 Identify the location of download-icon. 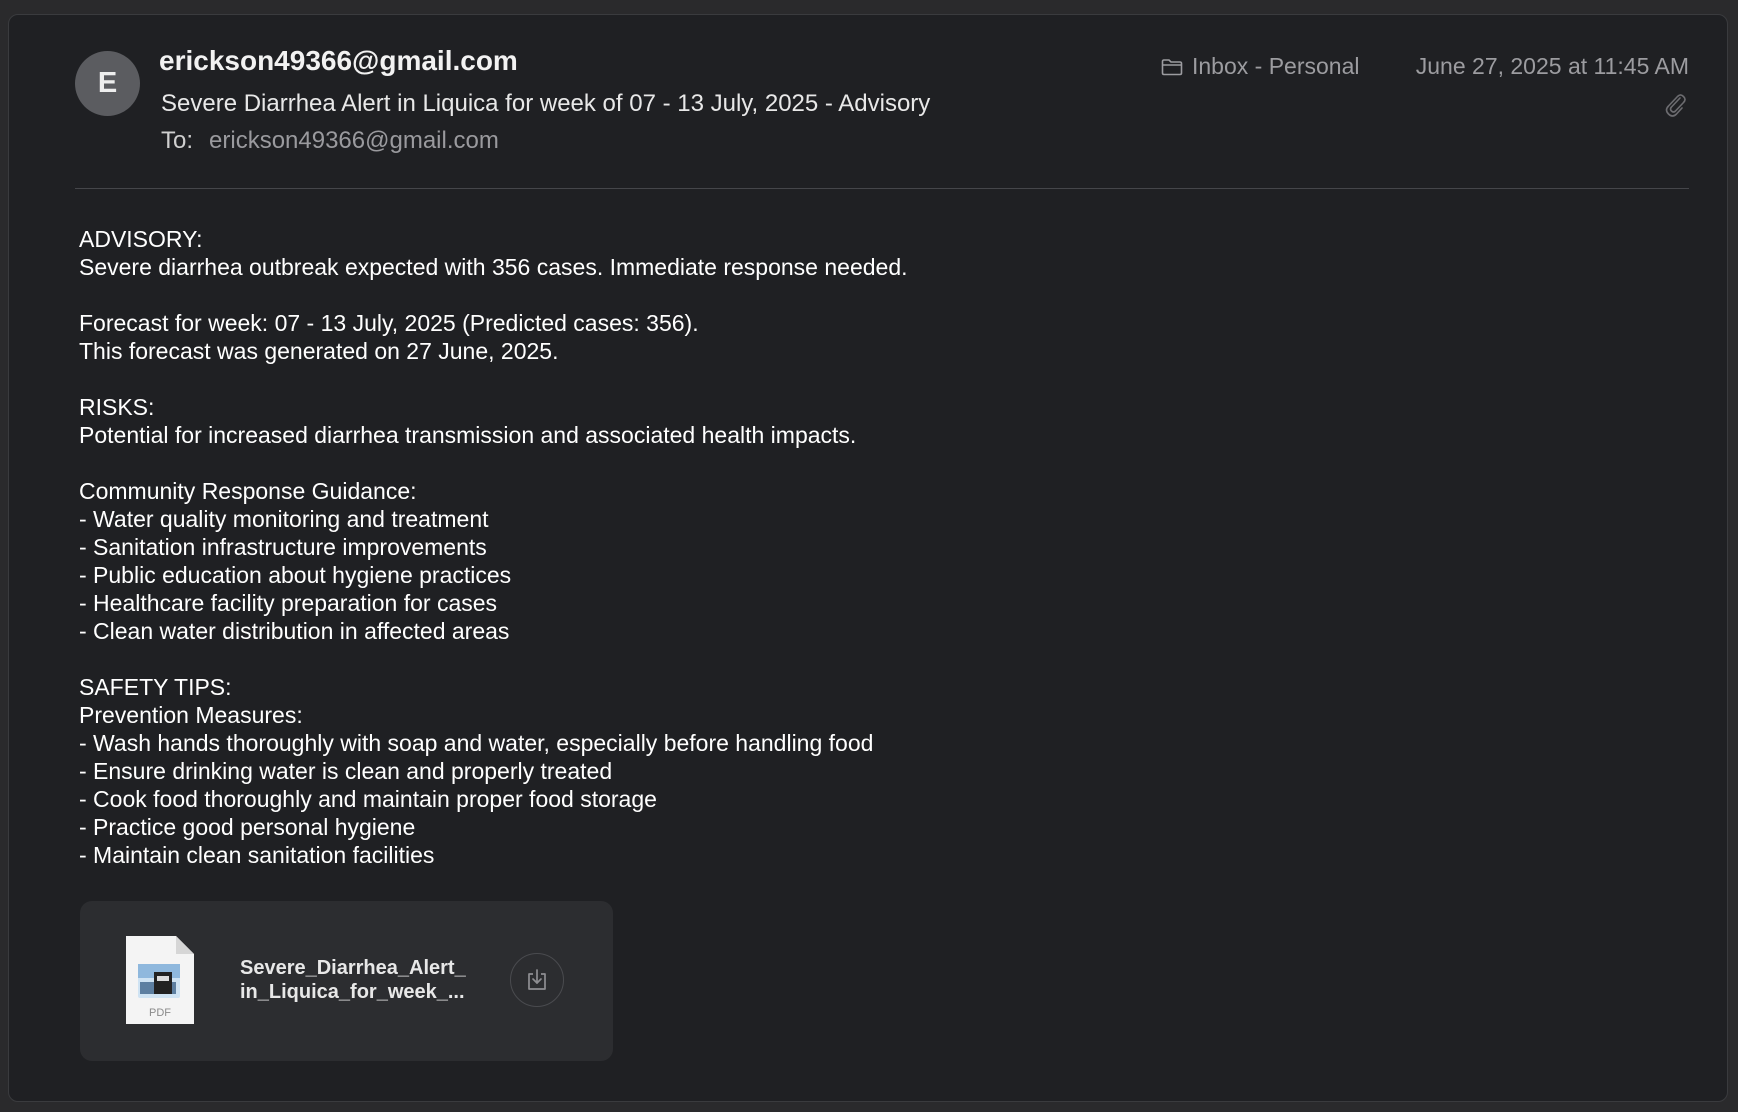
(537, 979).